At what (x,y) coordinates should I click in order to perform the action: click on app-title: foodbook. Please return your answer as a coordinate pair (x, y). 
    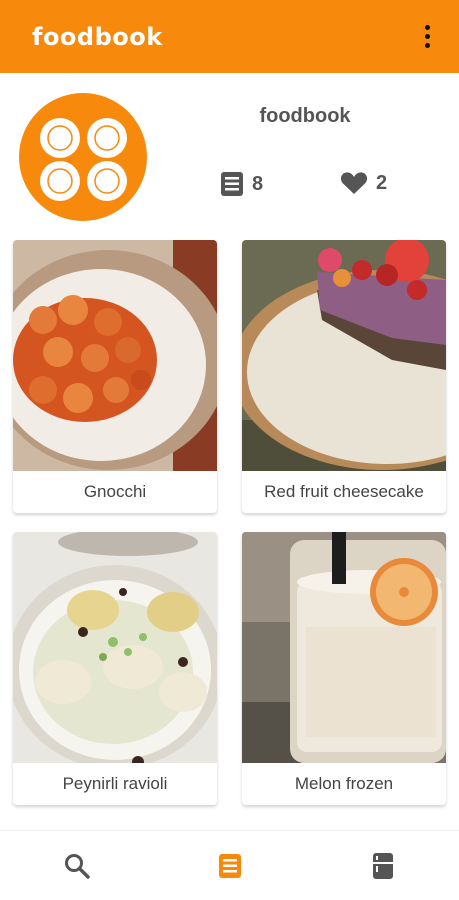
    Looking at the image, I should click on (97, 36).